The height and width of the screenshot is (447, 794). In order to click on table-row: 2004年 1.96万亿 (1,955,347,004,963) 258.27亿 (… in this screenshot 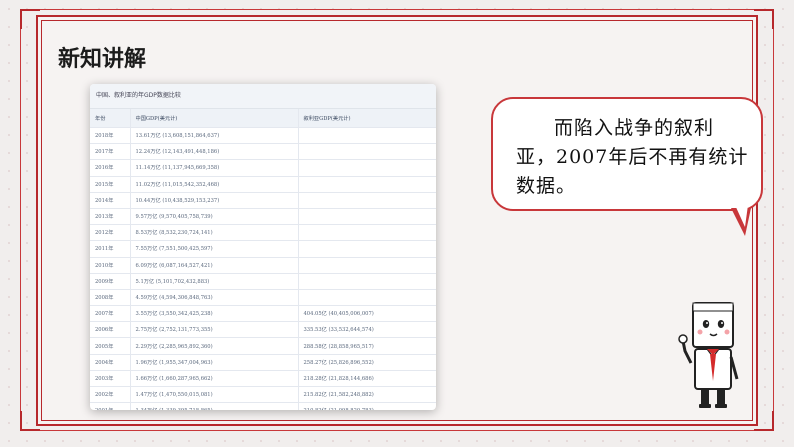, I will do `click(263, 362)`.